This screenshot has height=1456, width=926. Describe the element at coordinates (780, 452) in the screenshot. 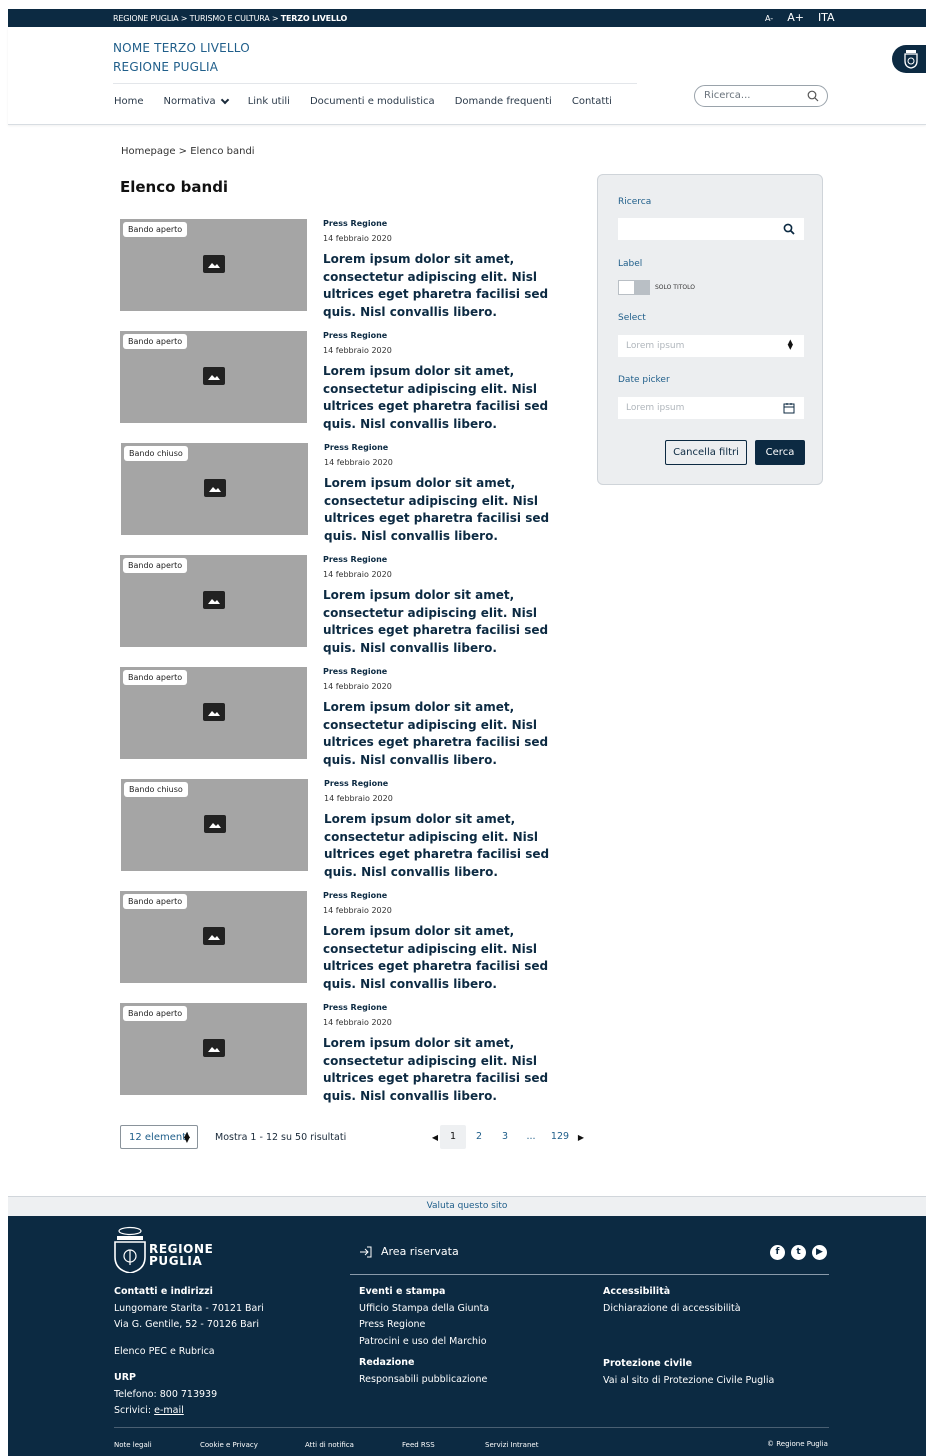

I see `search-button: Cerca` at that location.